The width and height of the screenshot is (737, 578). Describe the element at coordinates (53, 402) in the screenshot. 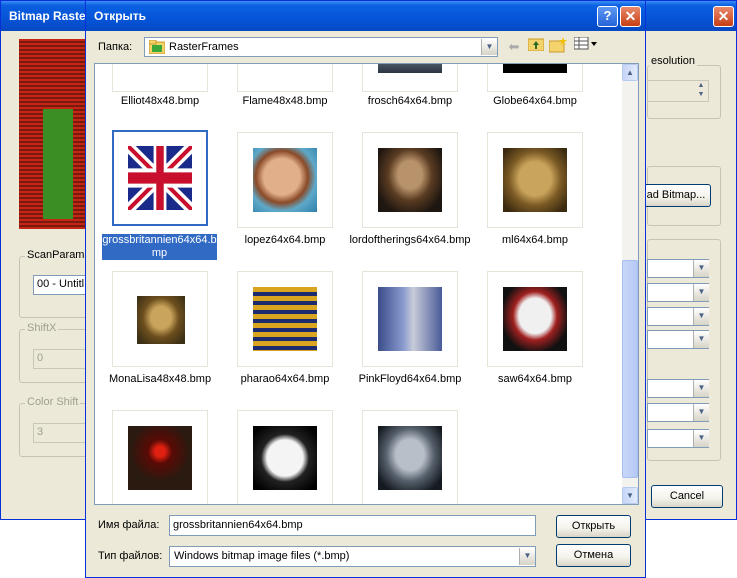

I see `color-shift-label: Color Shift` at that location.